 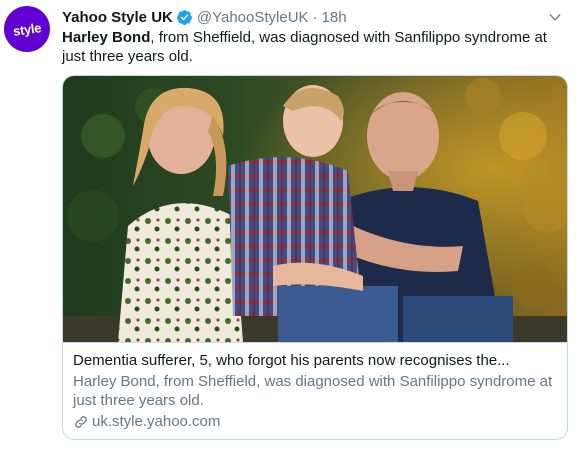 What do you see at coordinates (81, 421) in the screenshot?
I see `link-icon` at bounding box center [81, 421].